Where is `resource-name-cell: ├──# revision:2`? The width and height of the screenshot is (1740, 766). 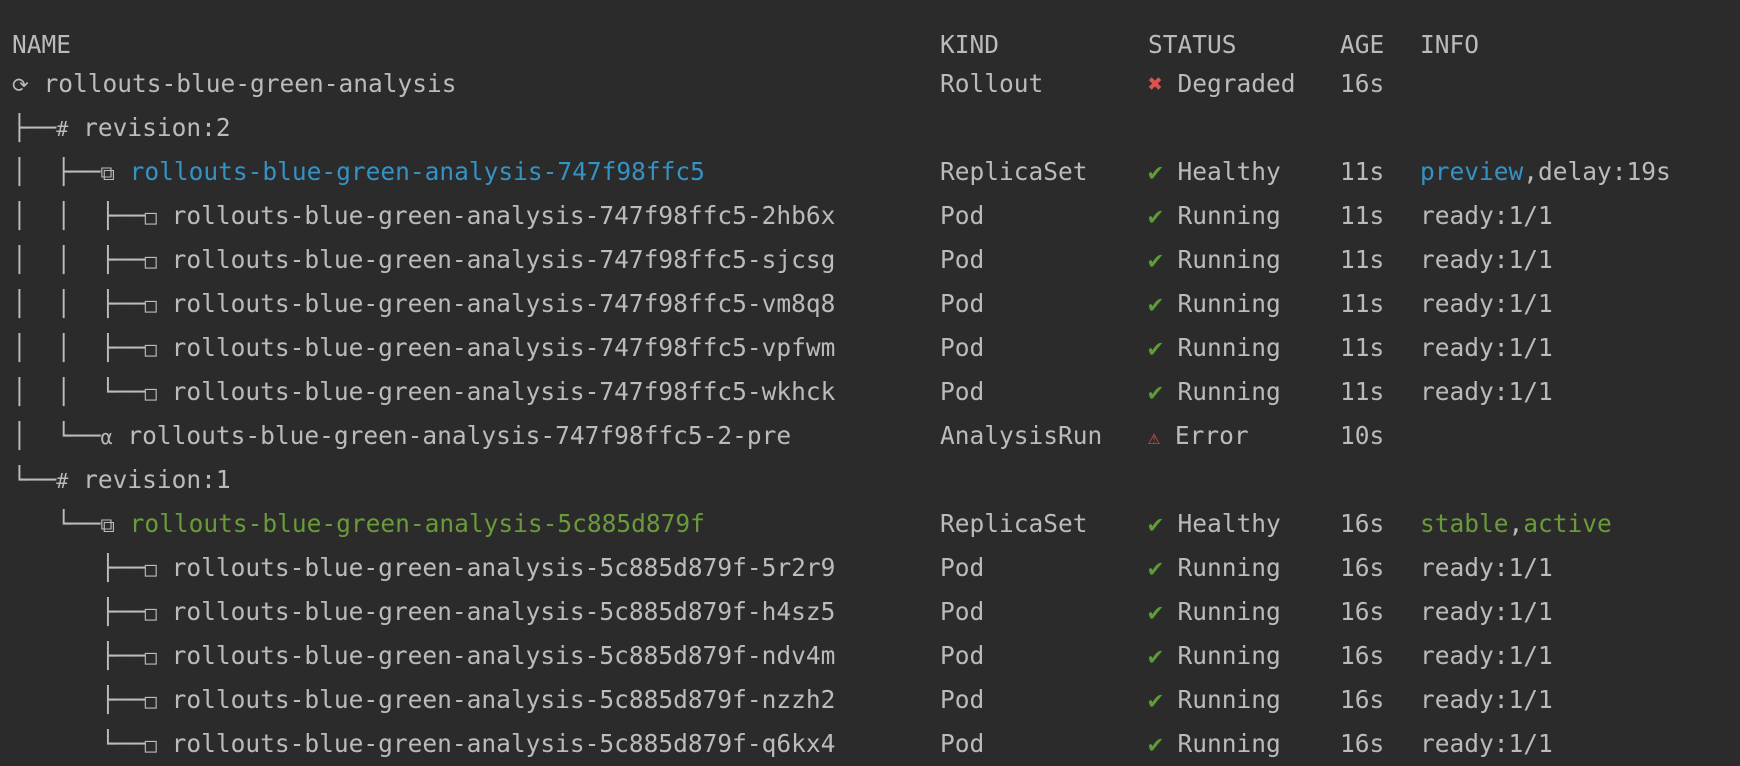
resource-name-cell: ├──# revision:2 is located at coordinates (121, 128).